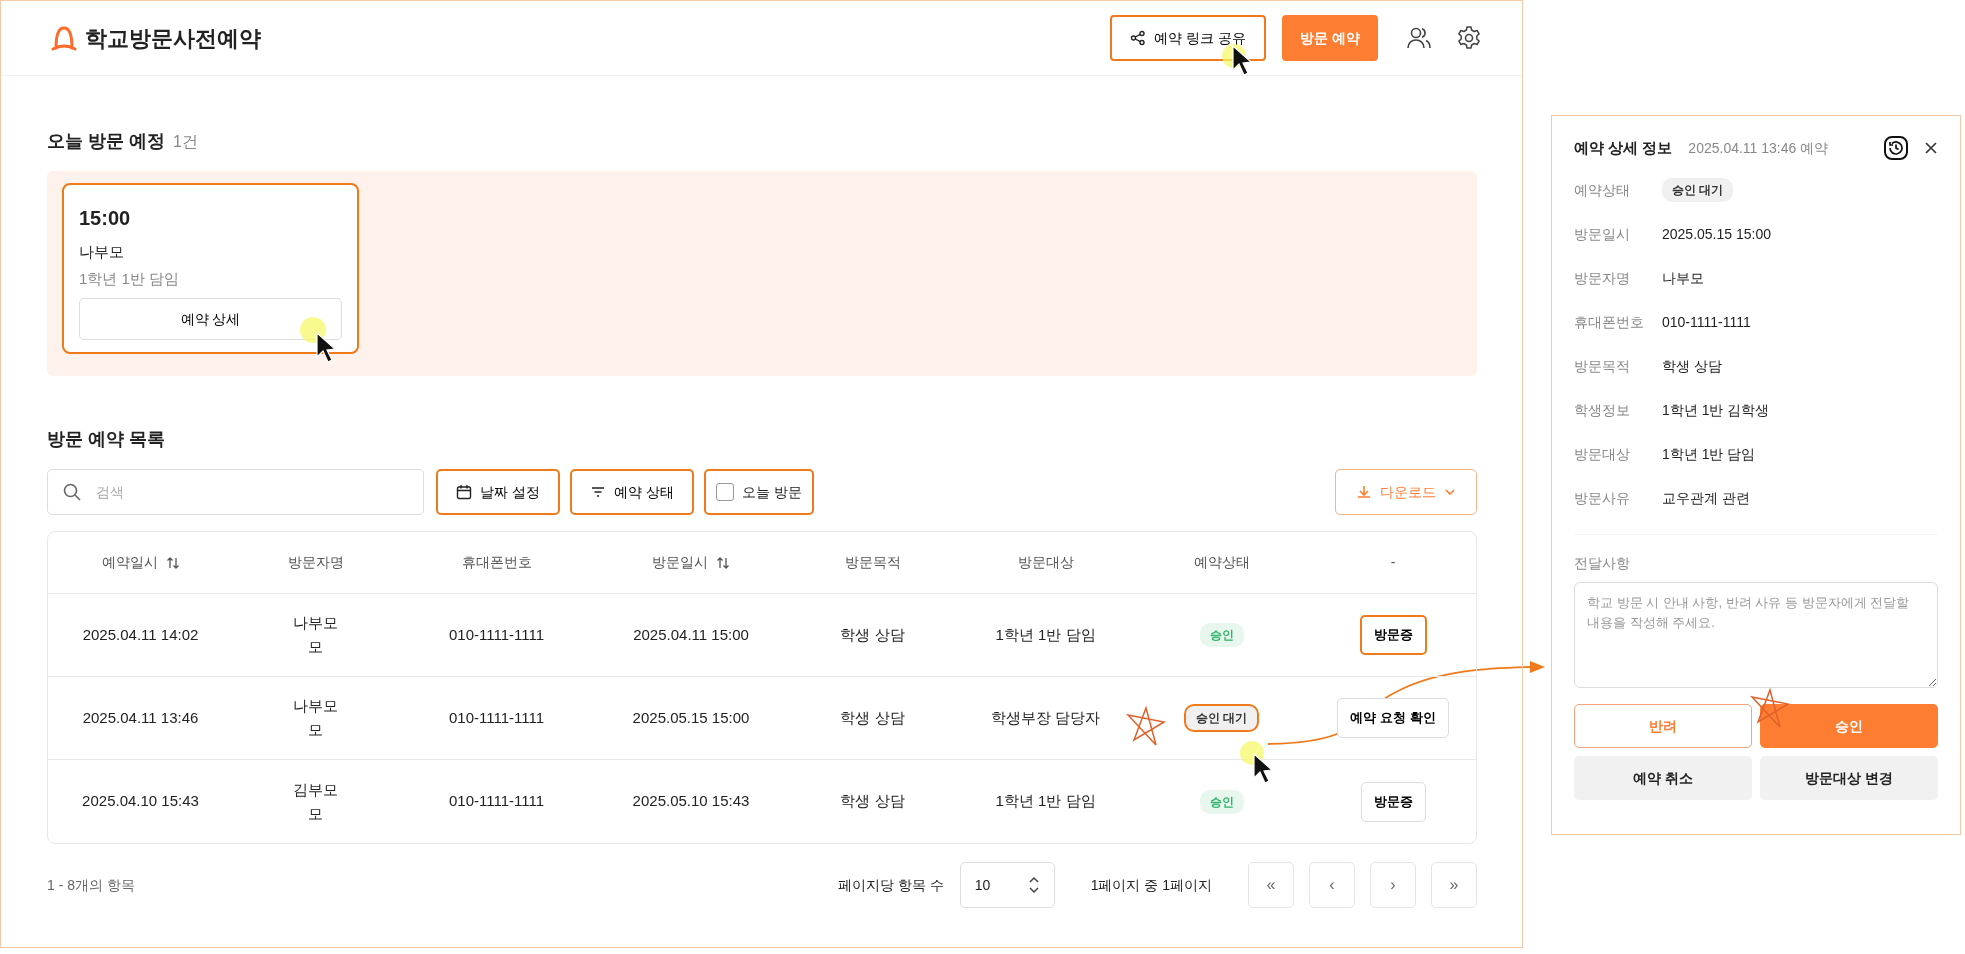  What do you see at coordinates (315, 801) in the screenshot?
I see `table-cell-text: 김부모 모` at bounding box center [315, 801].